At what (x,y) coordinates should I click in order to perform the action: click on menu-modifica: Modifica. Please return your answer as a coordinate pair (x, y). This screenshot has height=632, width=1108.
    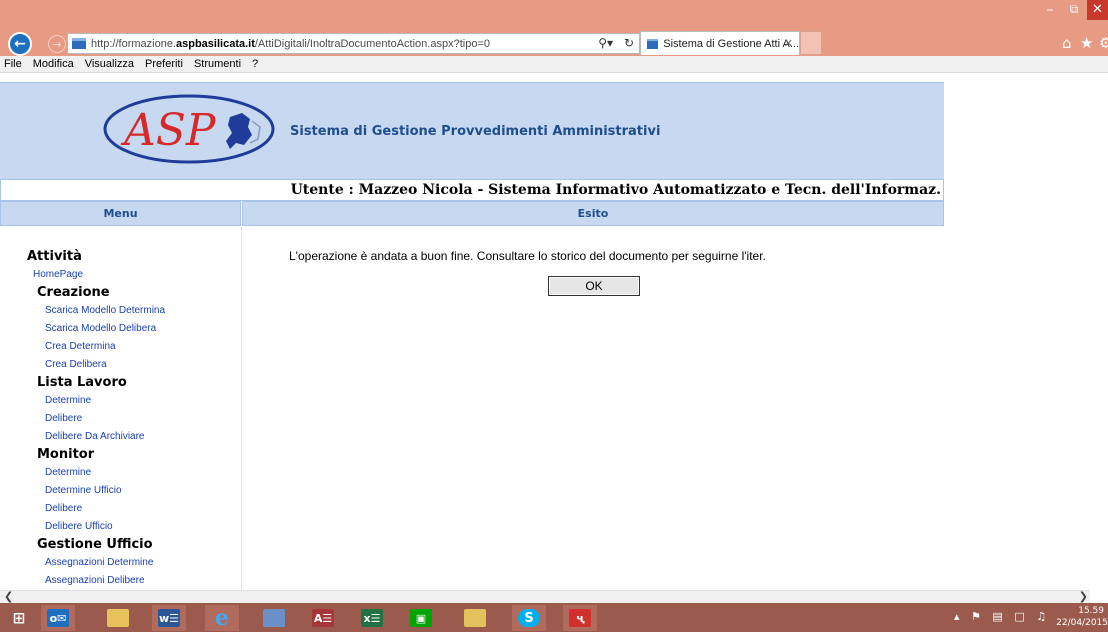
    Looking at the image, I should click on (53, 64).